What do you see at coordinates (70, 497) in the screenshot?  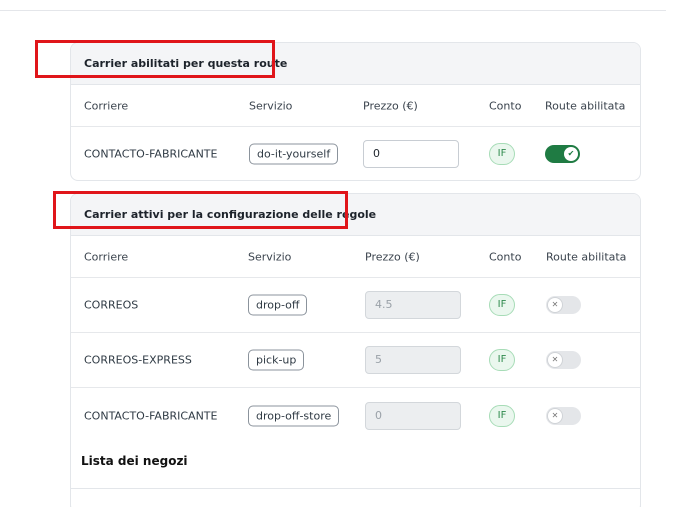 I see `stores-card-edge-left` at bounding box center [70, 497].